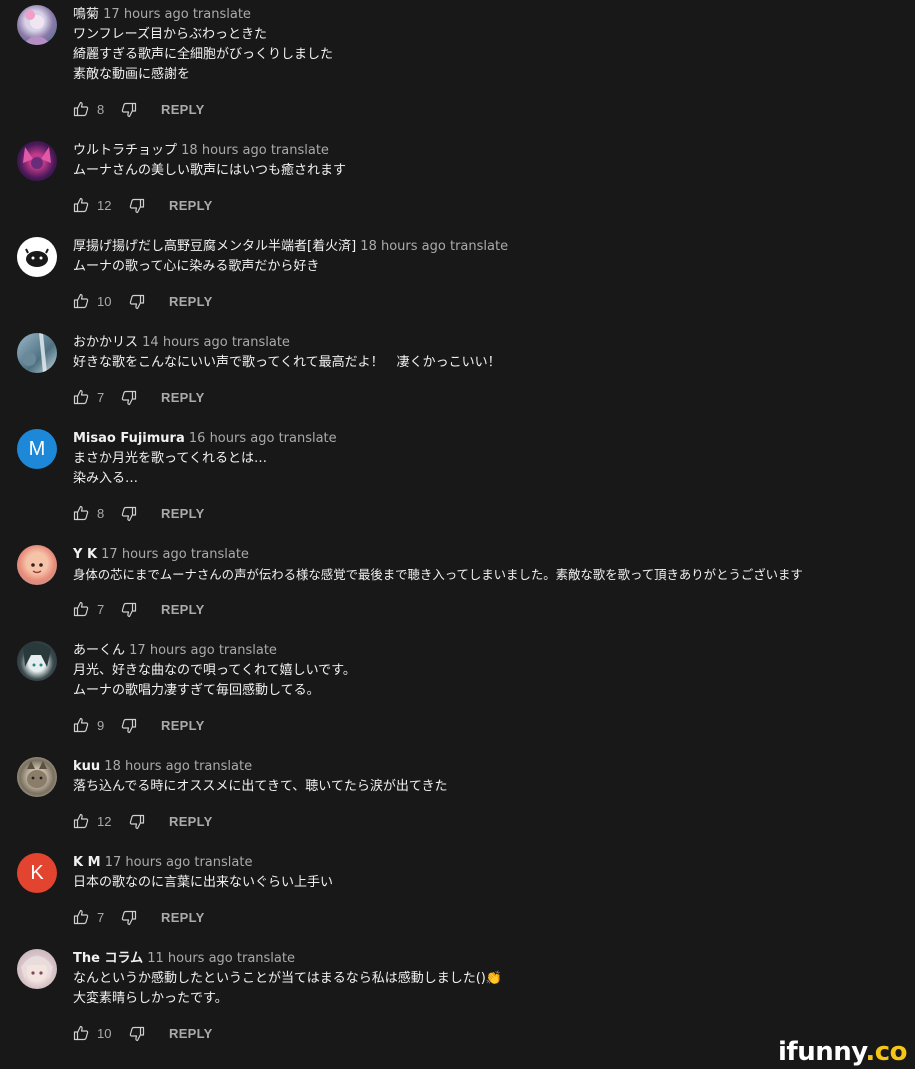  What do you see at coordinates (170, 34) in the screenshot?
I see `comment-text: ワンフレーズ目からぶわっときた` at bounding box center [170, 34].